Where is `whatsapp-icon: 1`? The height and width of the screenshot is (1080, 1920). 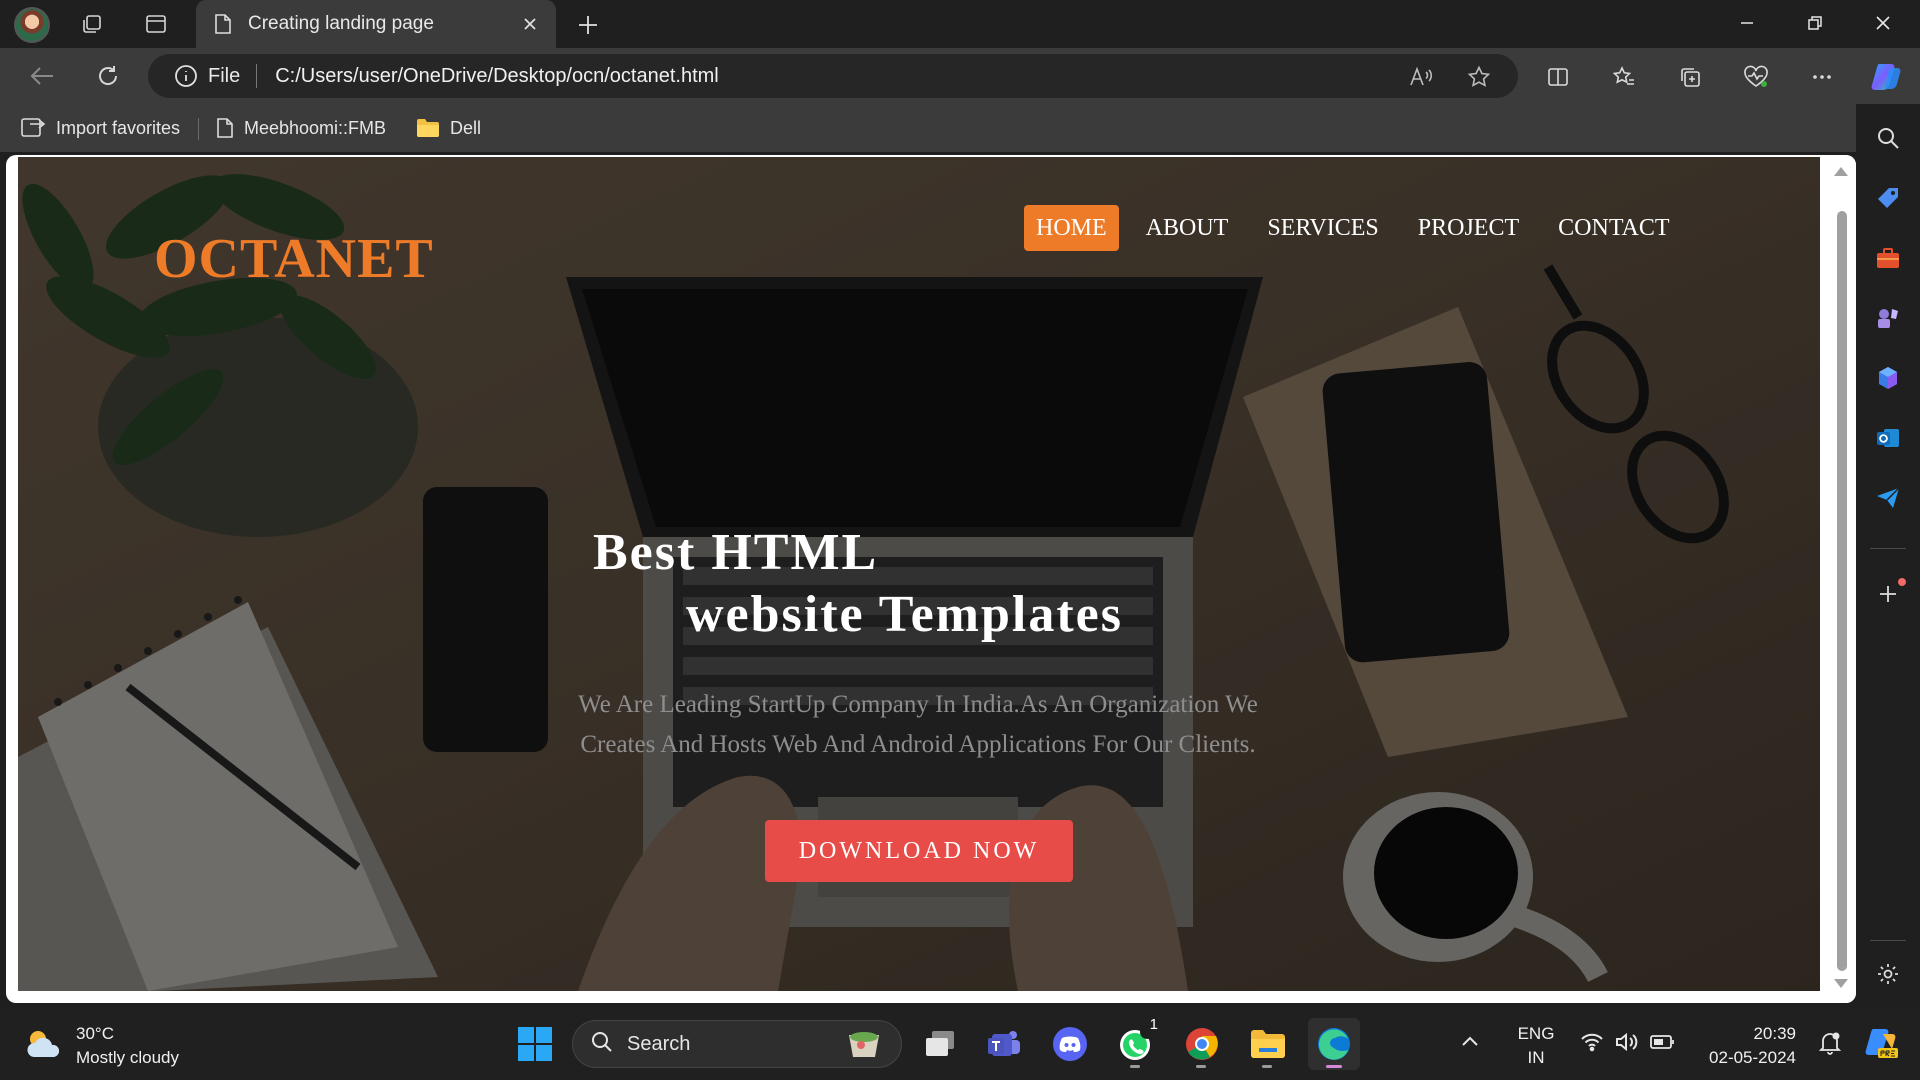 whatsapp-icon: 1 is located at coordinates (1136, 1043).